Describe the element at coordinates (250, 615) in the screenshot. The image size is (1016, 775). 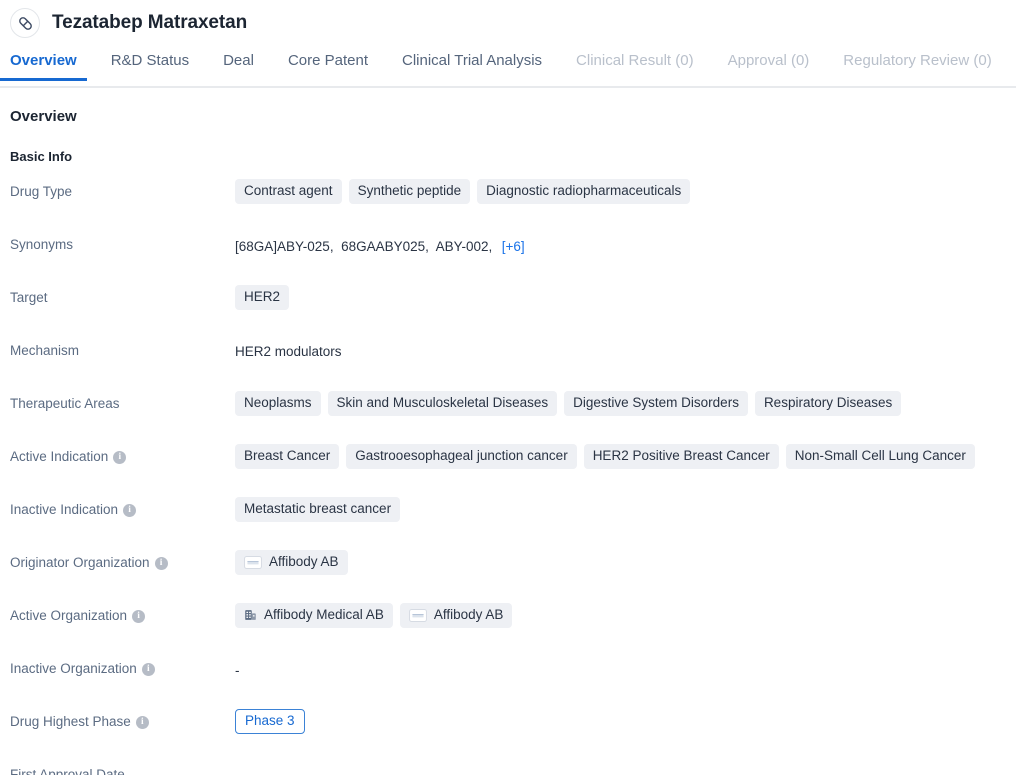
I see `building-icon` at that location.